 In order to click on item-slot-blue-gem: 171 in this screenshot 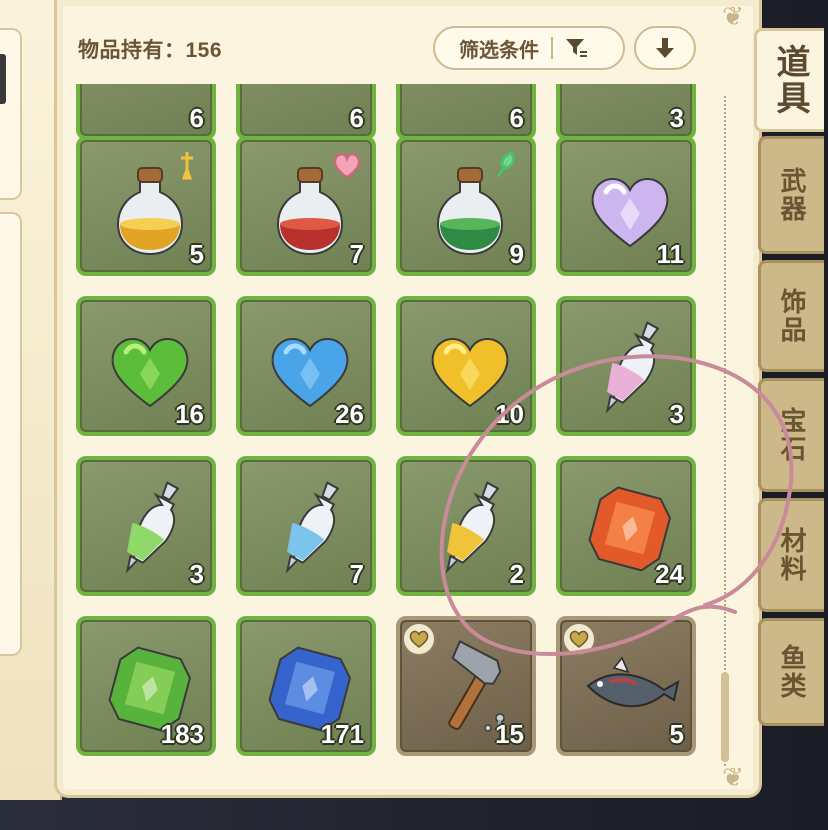, I will do `click(306, 686)`.